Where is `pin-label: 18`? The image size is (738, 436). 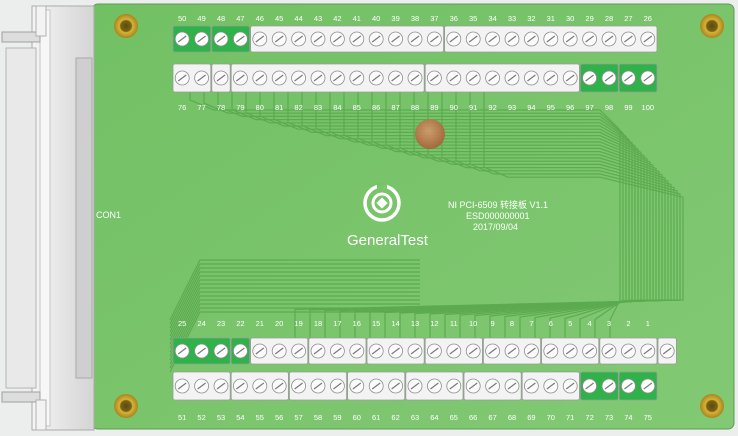 pin-label: 18 is located at coordinates (318, 323).